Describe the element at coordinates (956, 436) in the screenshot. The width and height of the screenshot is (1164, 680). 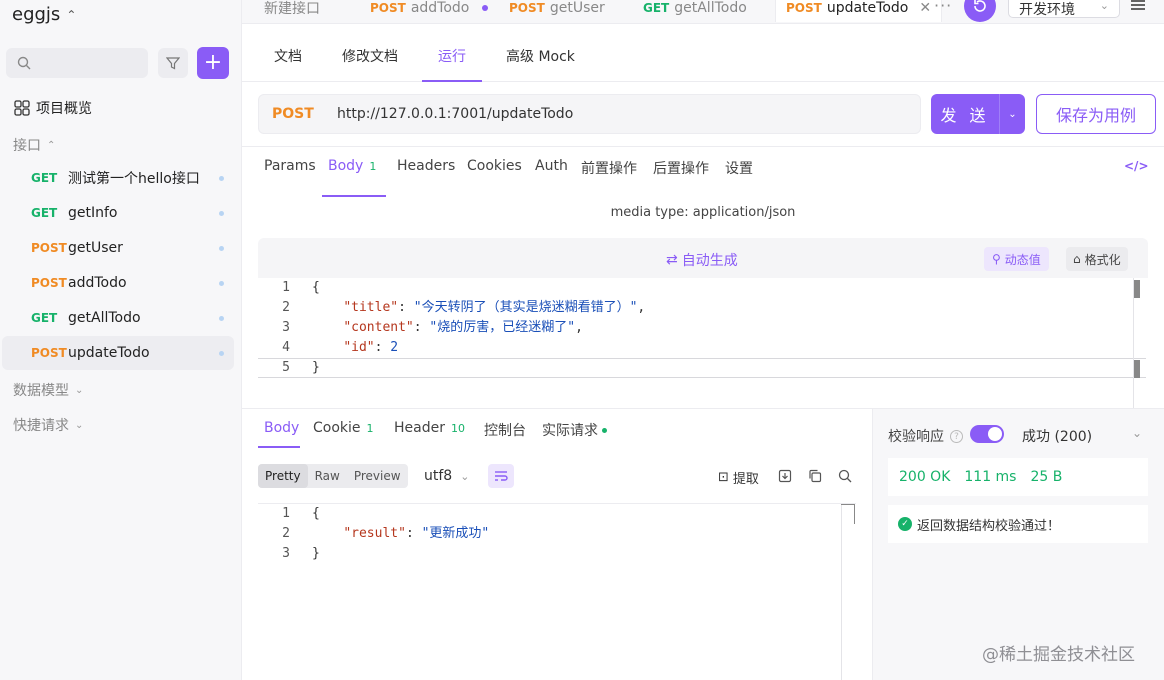
I see `help-icon: ?` at that location.